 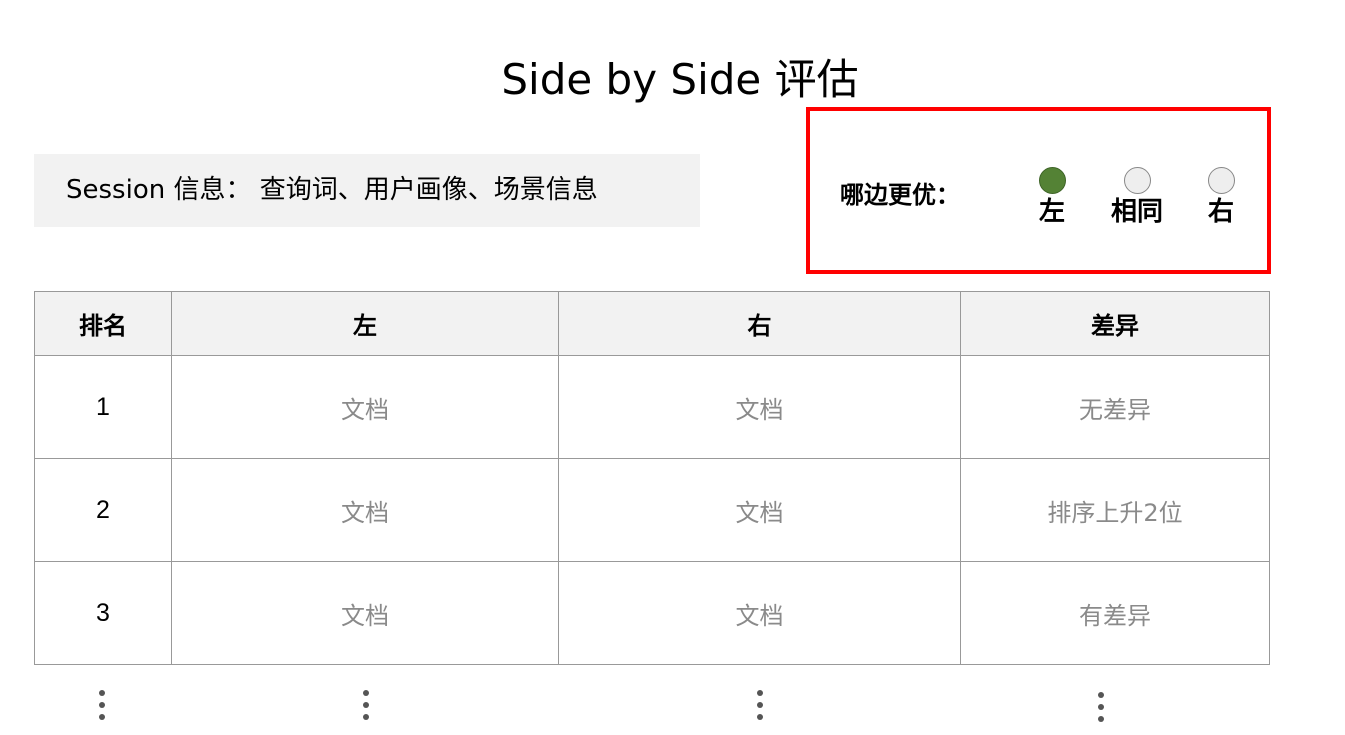 What do you see at coordinates (1115, 510) in the screenshot?
I see `cell-diff: 排序上升2位` at bounding box center [1115, 510].